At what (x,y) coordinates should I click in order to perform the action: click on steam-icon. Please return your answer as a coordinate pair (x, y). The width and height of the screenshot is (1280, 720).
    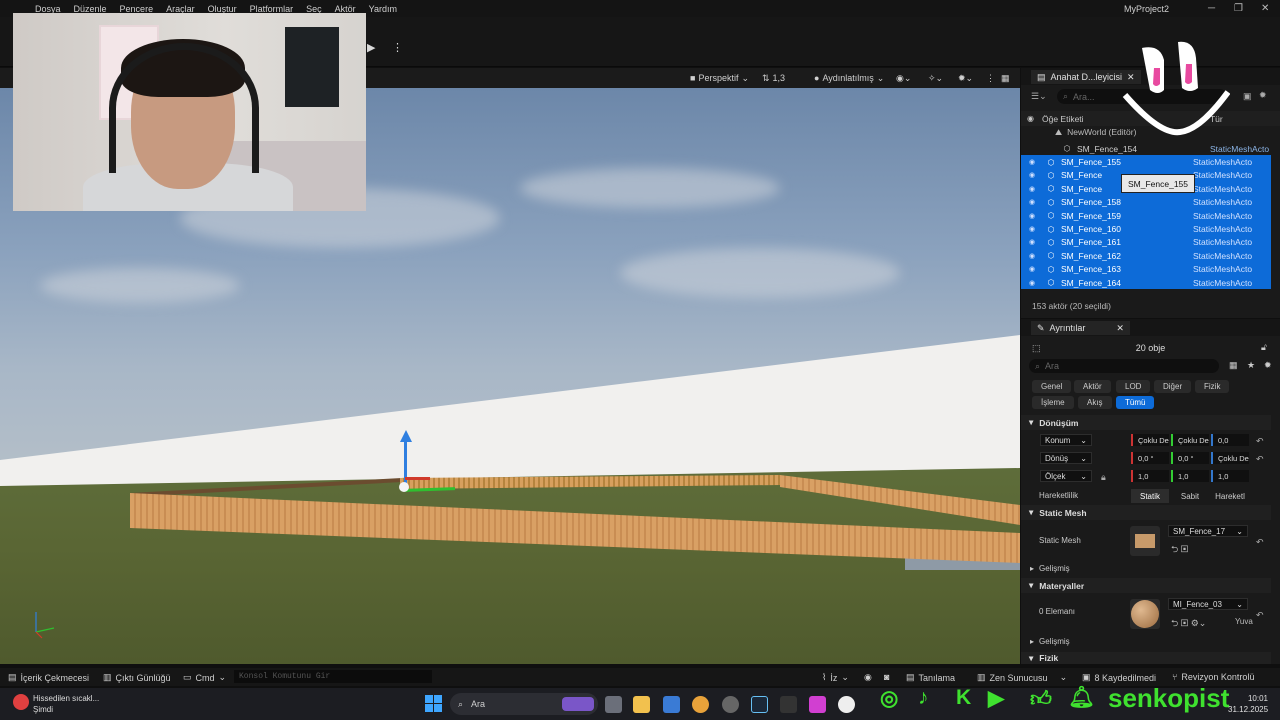
    Looking at the image, I should click on (759, 704).